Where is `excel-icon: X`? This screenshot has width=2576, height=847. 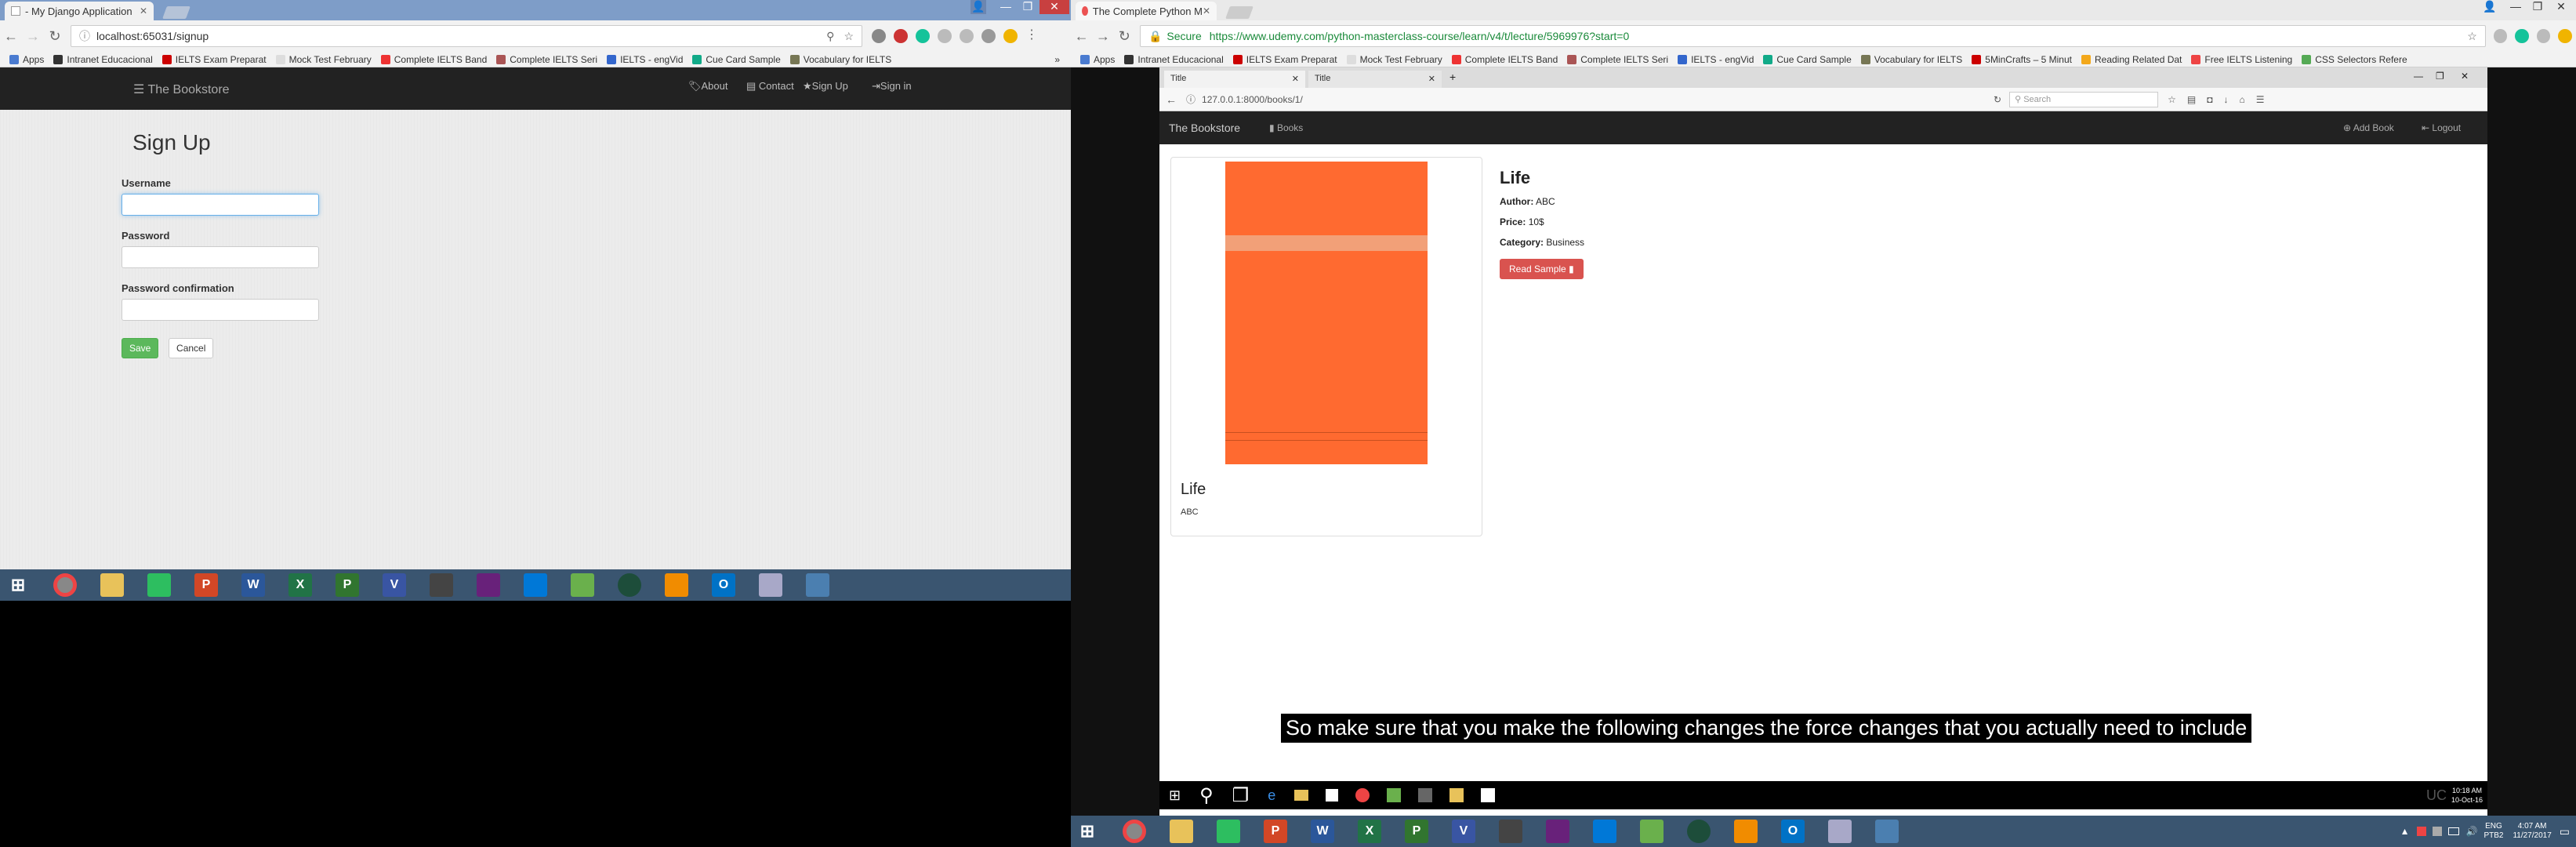
excel-icon: X is located at coordinates (300, 585).